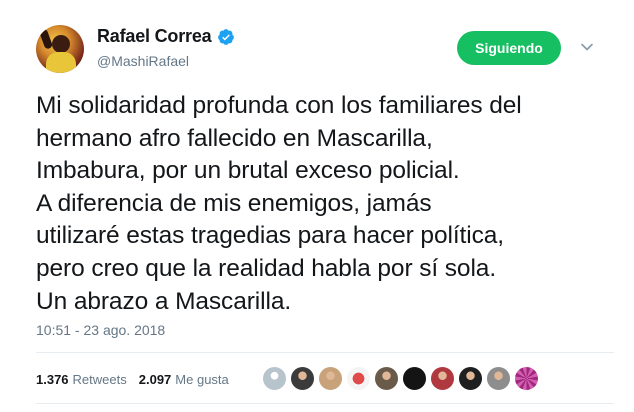  Describe the element at coordinates (226, 37) in the screenshot. I see `verified-badge-icon` at that location.